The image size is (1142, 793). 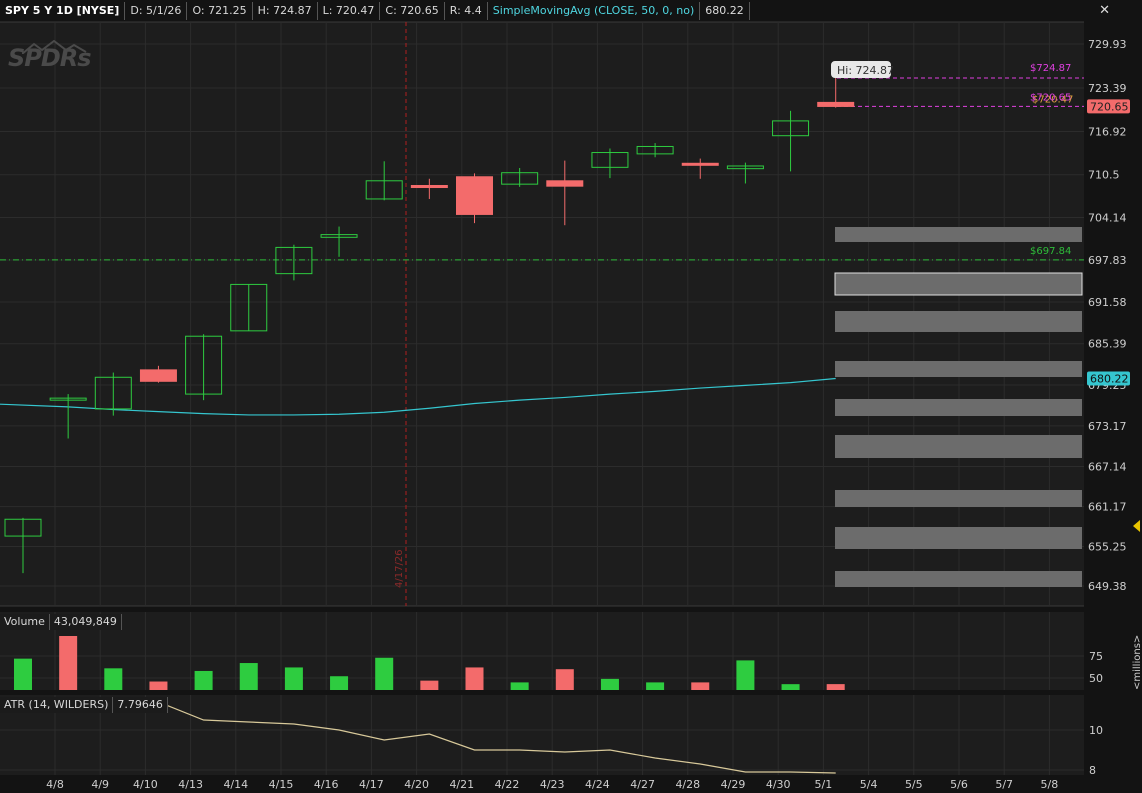 I want to click on x-tick-label: 4/30, so click(x=778, y=784).